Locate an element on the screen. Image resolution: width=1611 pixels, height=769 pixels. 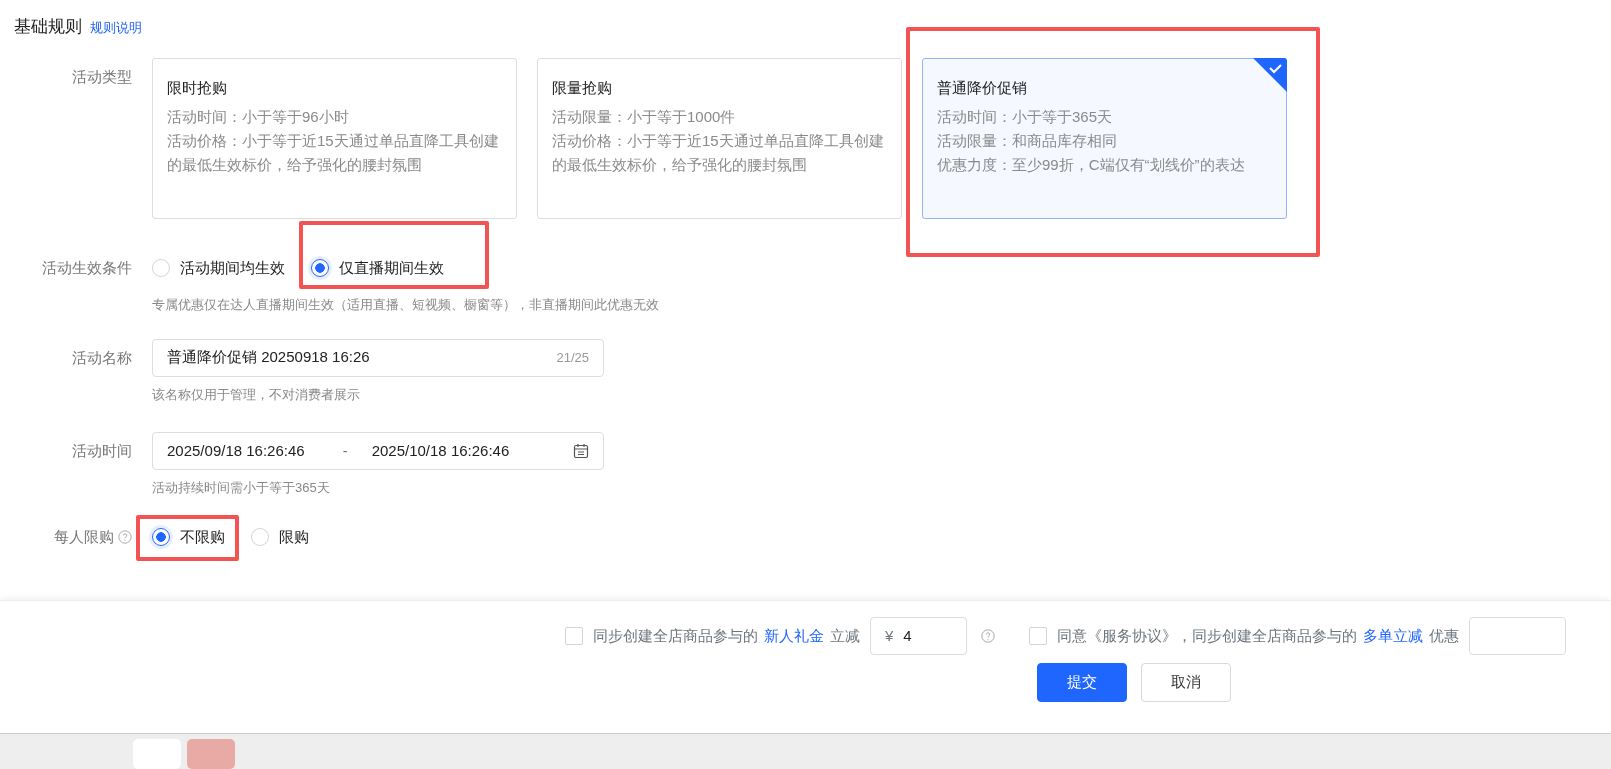
activity-type-card: 限时抢购 活动时间：小于等于96小时 活动价格：小于等于近15天通过单品直降工具创建的最低生效标价，给予强化的腰封氛围 is located at coordinates (334, 138).